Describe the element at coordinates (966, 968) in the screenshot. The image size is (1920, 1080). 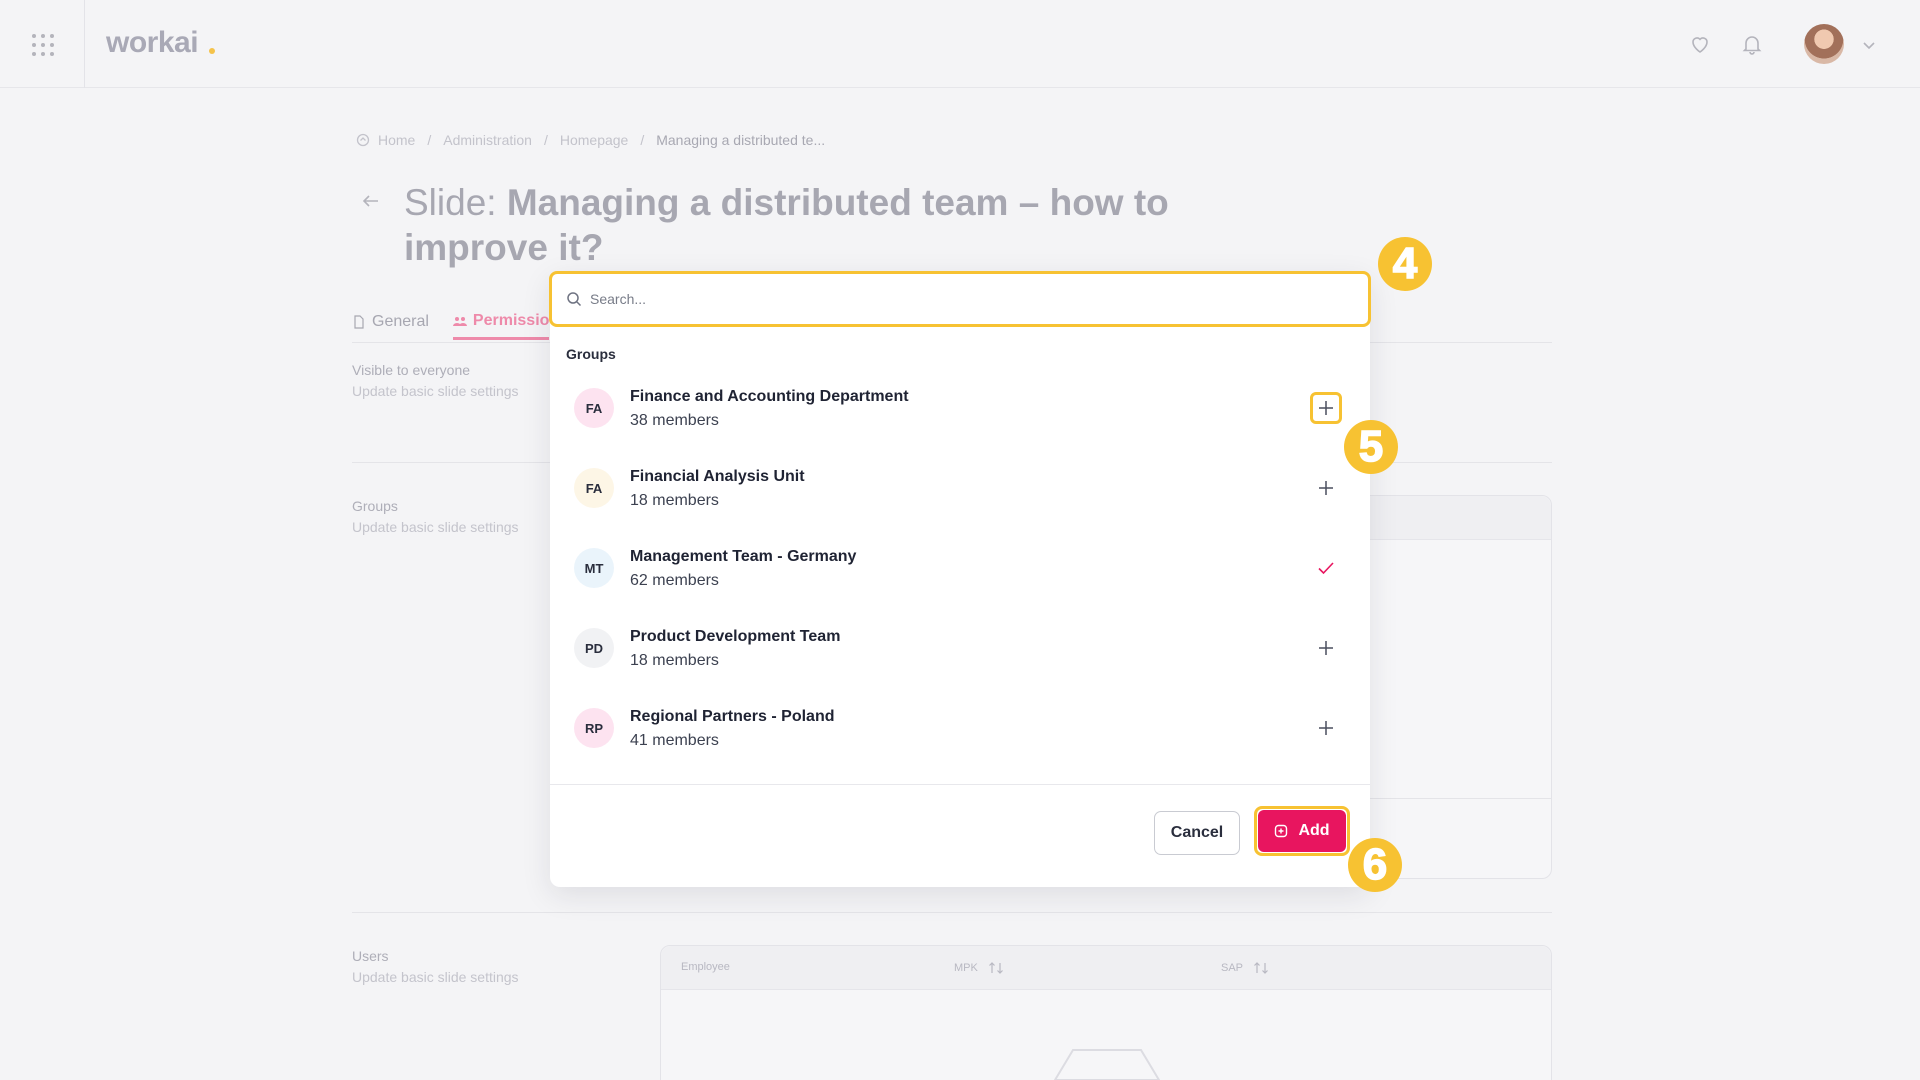
I see `column-mpk-label: MPK` at that location.